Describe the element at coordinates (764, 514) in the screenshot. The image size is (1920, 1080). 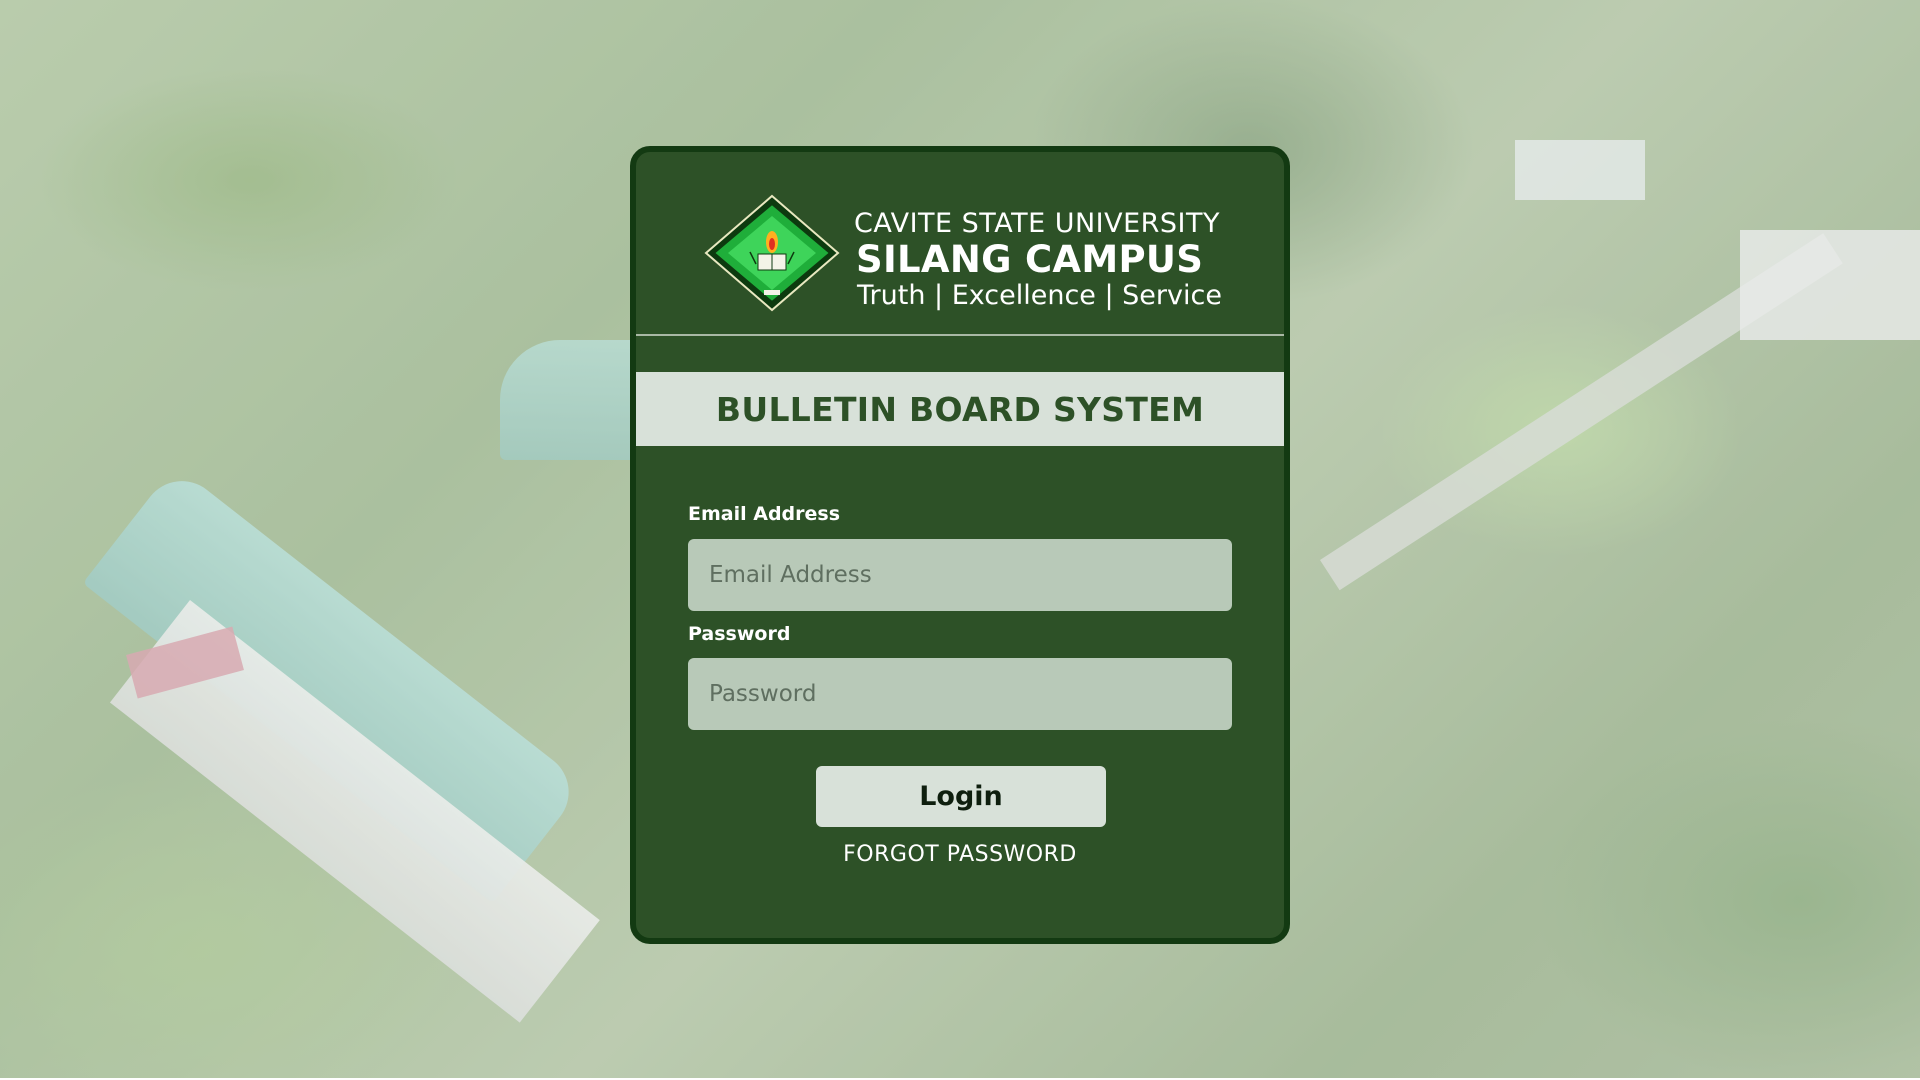
I see `email-label: Email Address` at that location.